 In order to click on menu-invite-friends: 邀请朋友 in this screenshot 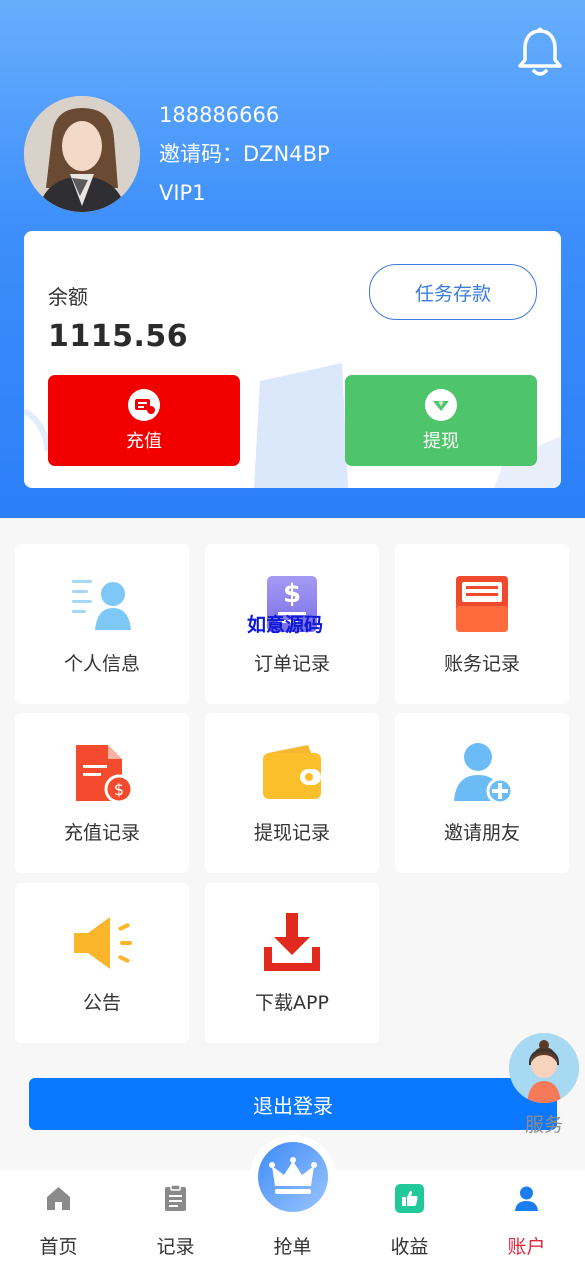, I will do `click(482, 793)`.